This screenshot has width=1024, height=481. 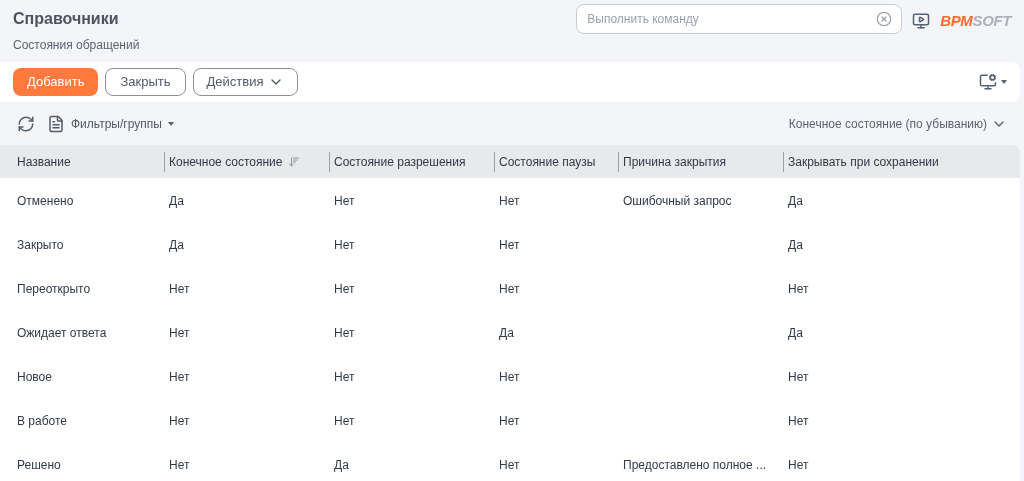 What do you see at coordinates (76, 45) in the screenshot?
I see `page-subtitle: Состояния обращений` at bounding box center [76, 45].